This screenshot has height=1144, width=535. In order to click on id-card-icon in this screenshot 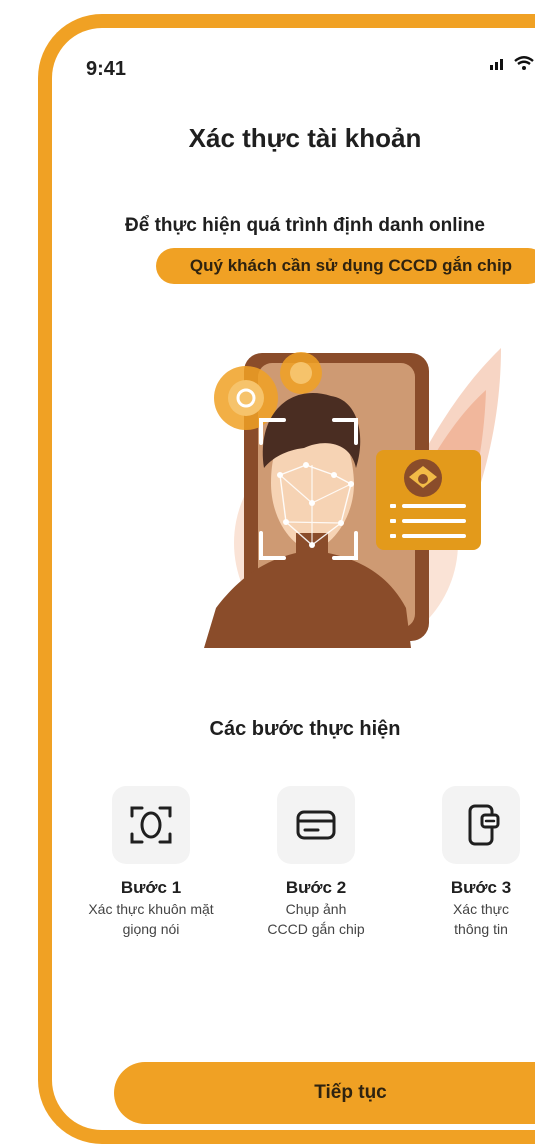, I will do `click(316, 825)`.